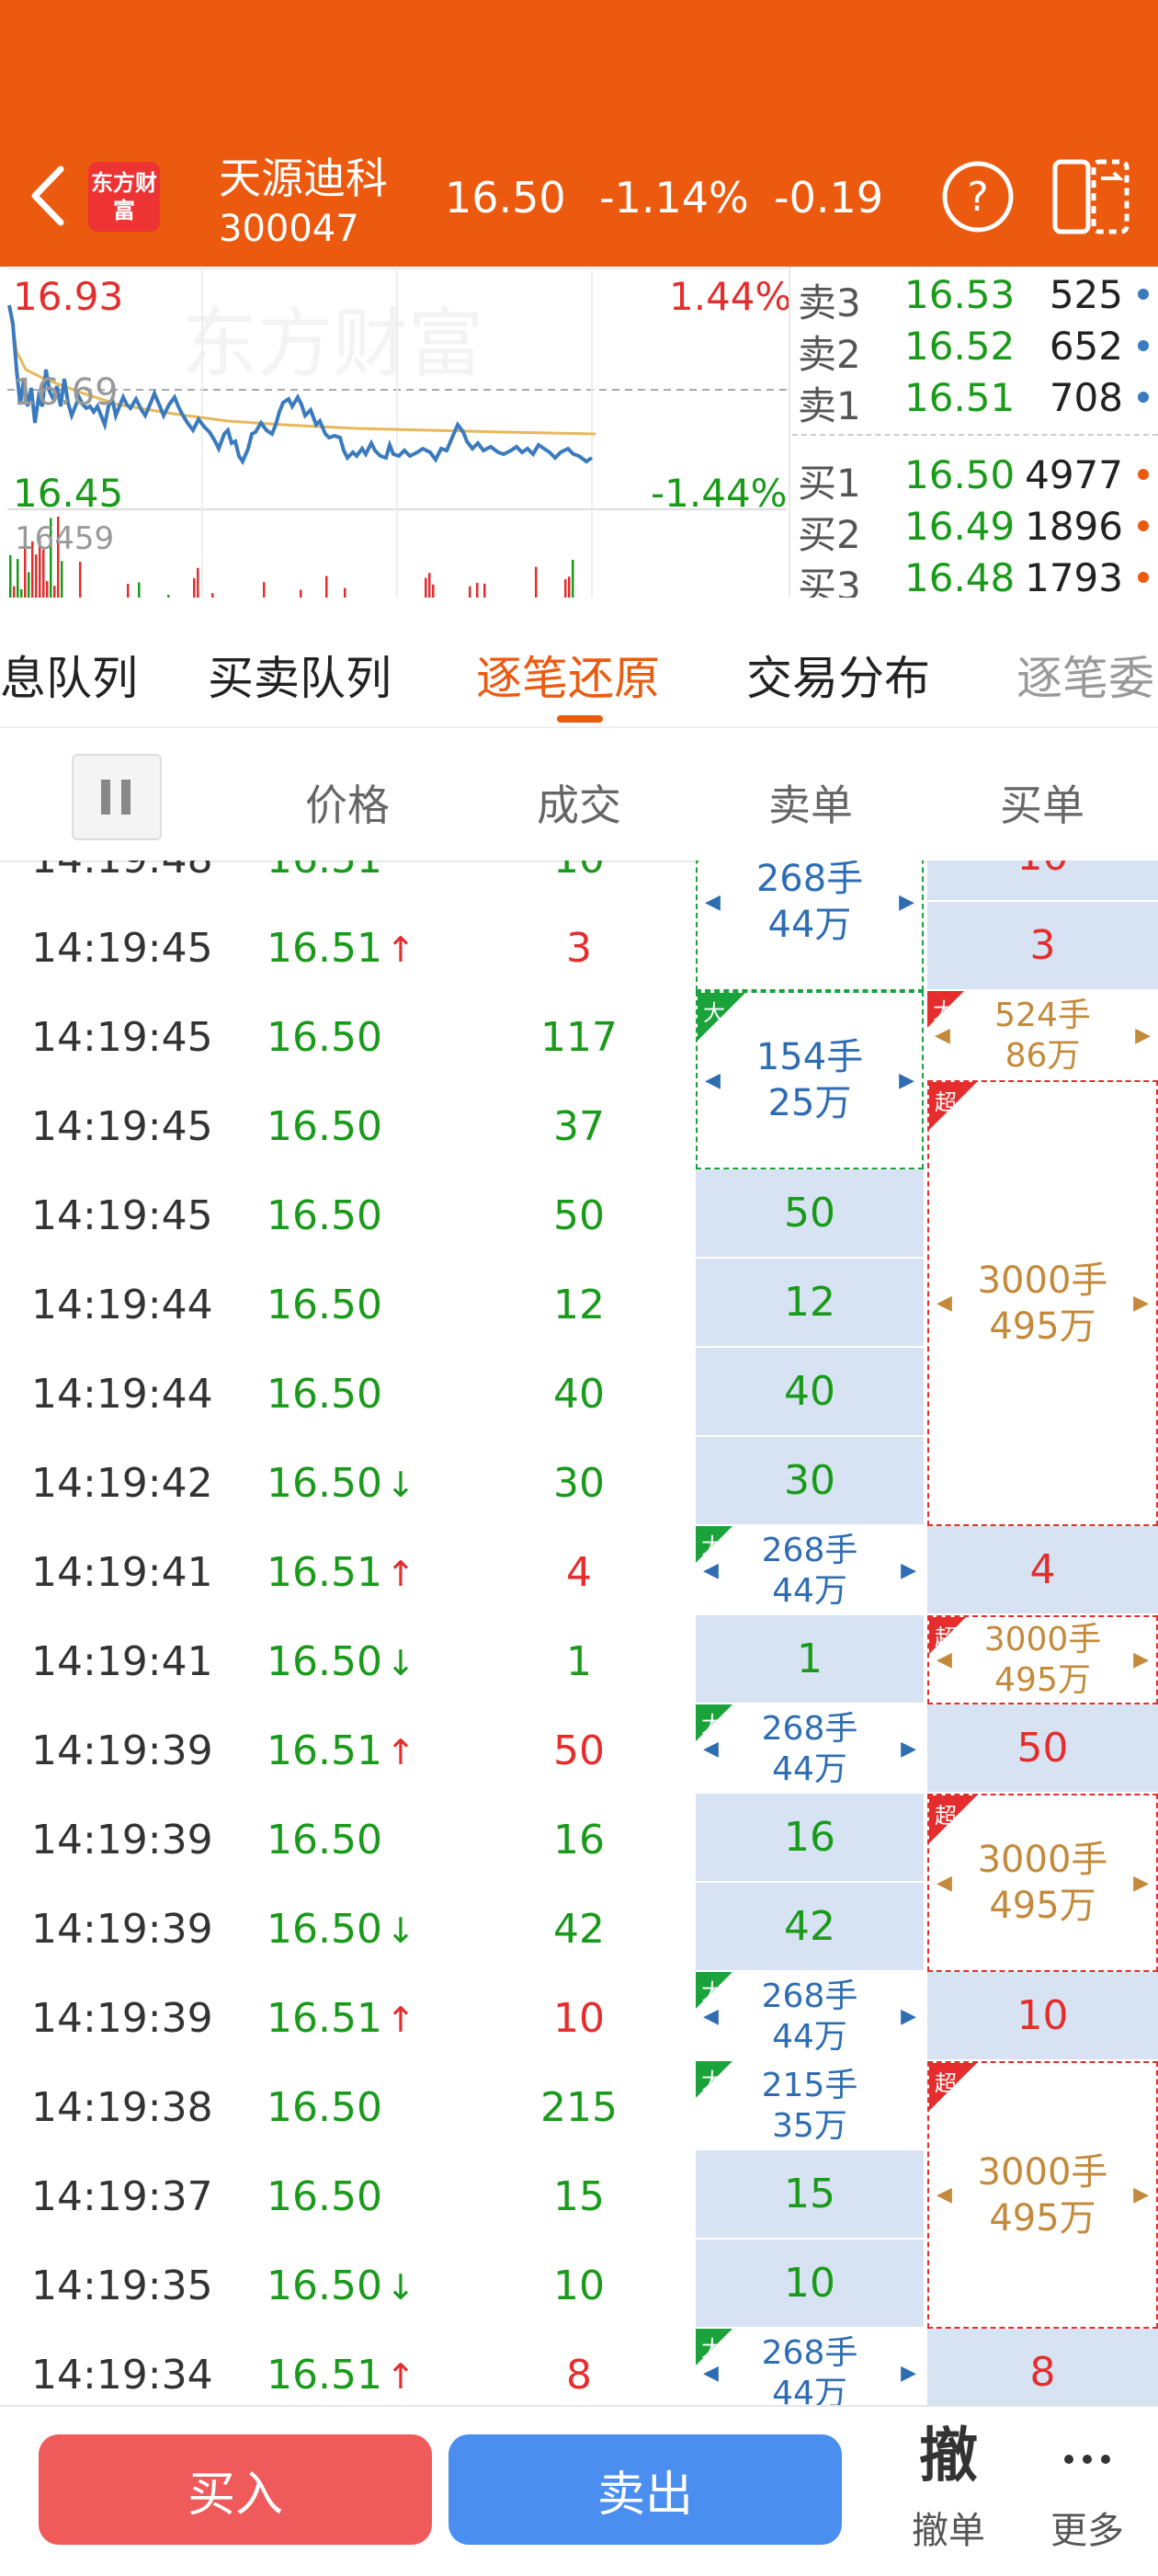  I want to click on col-volume: 成交, so click(579, 805).